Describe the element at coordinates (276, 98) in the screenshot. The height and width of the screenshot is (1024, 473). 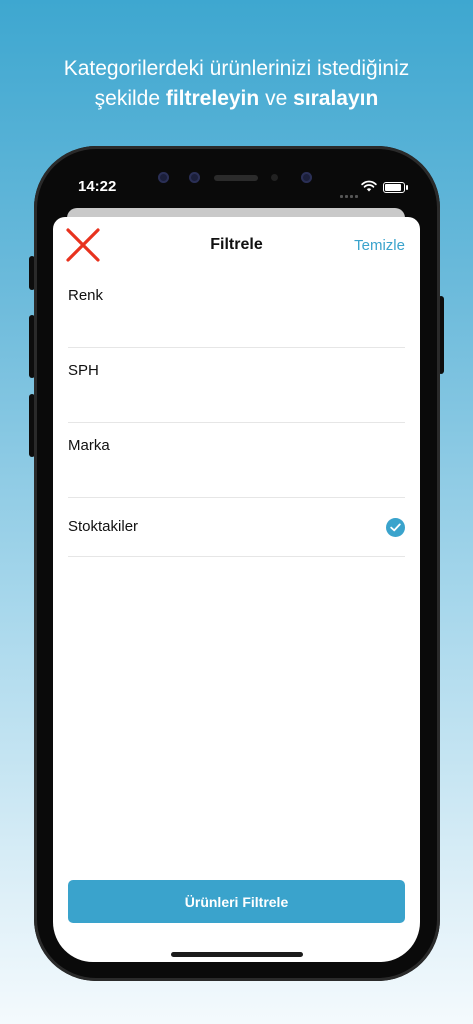
I see `headline-text: ve` at that location.